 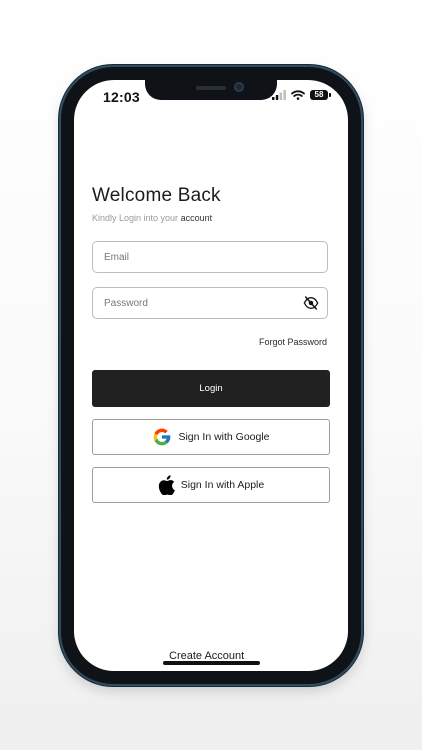 I want to click on google-logo-icon, so click(x=162, y=437).